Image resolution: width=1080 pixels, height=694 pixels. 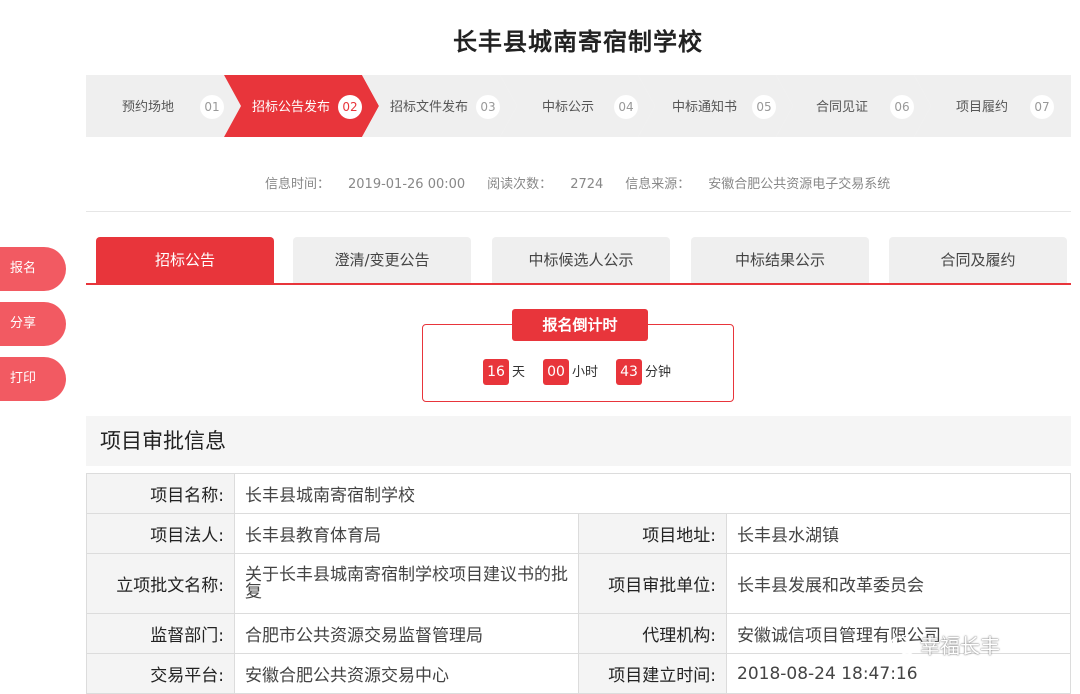 What do you see at coordinates (960, 646) in the screenshot?
I see `watermark-text: 幸福长丰` at bounding box center [960, 646].